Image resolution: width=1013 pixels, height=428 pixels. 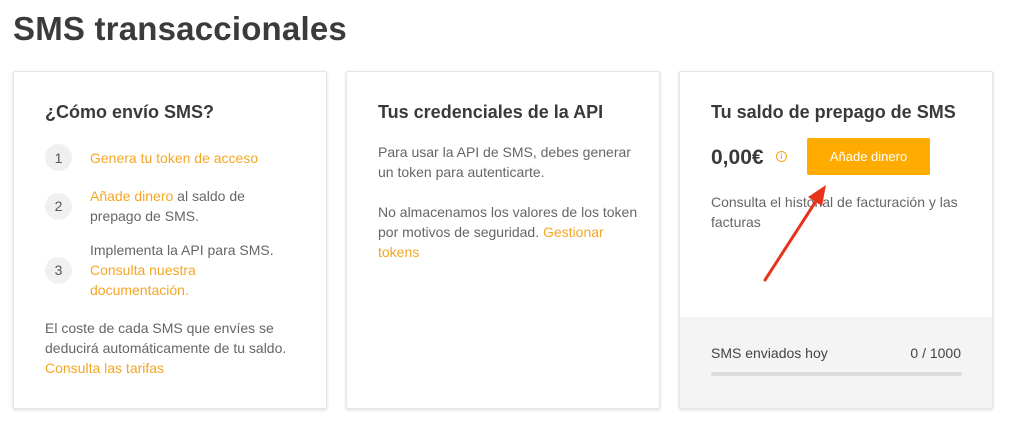 What do you see at coordinates (104, 368) in the screenshot?
I see `rates-link: Consulta las tarifas` at bounding box center [104, 368].